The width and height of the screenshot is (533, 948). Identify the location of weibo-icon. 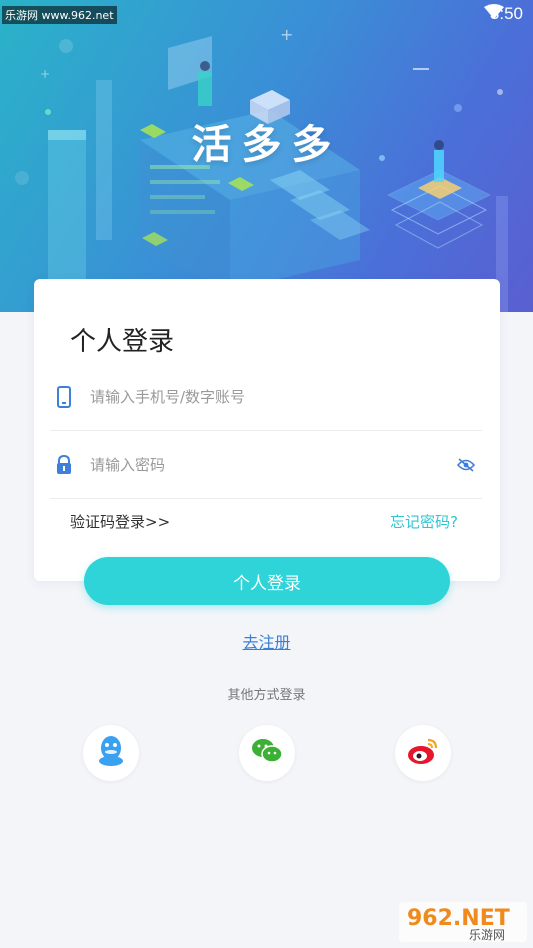
(423, 753).